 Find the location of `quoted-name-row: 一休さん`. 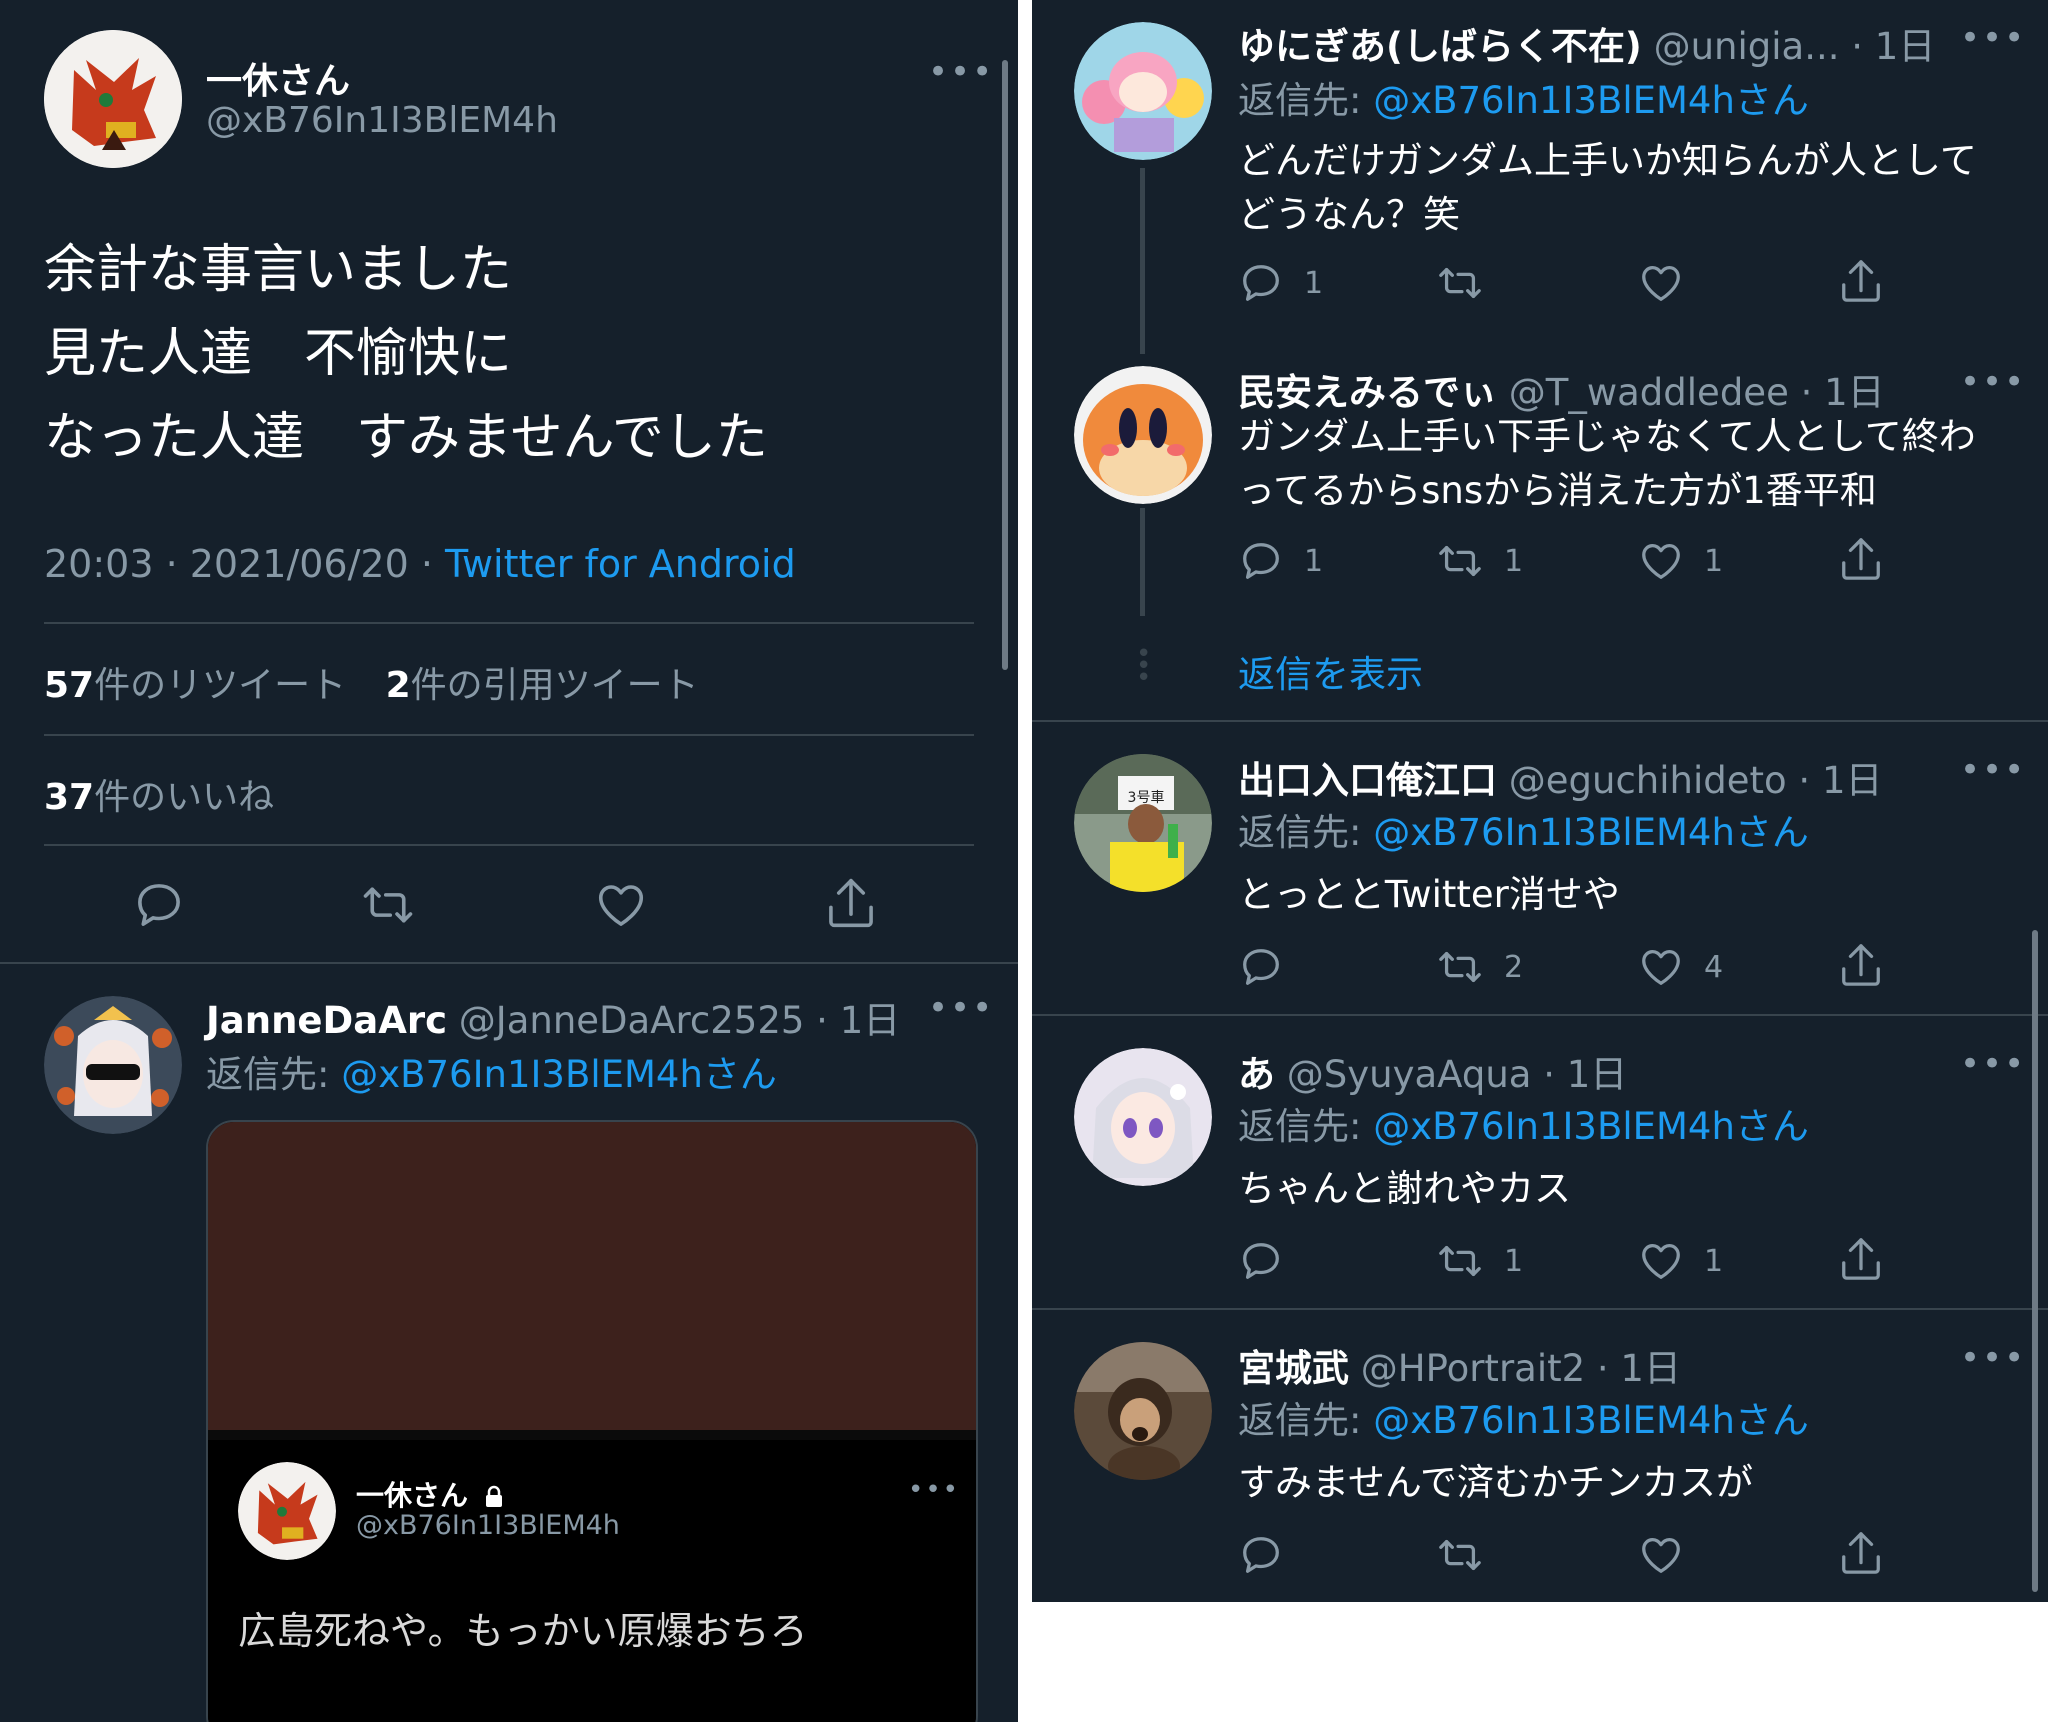

quoted-name-row: 一休さん is located at coordinates (430, 1494).